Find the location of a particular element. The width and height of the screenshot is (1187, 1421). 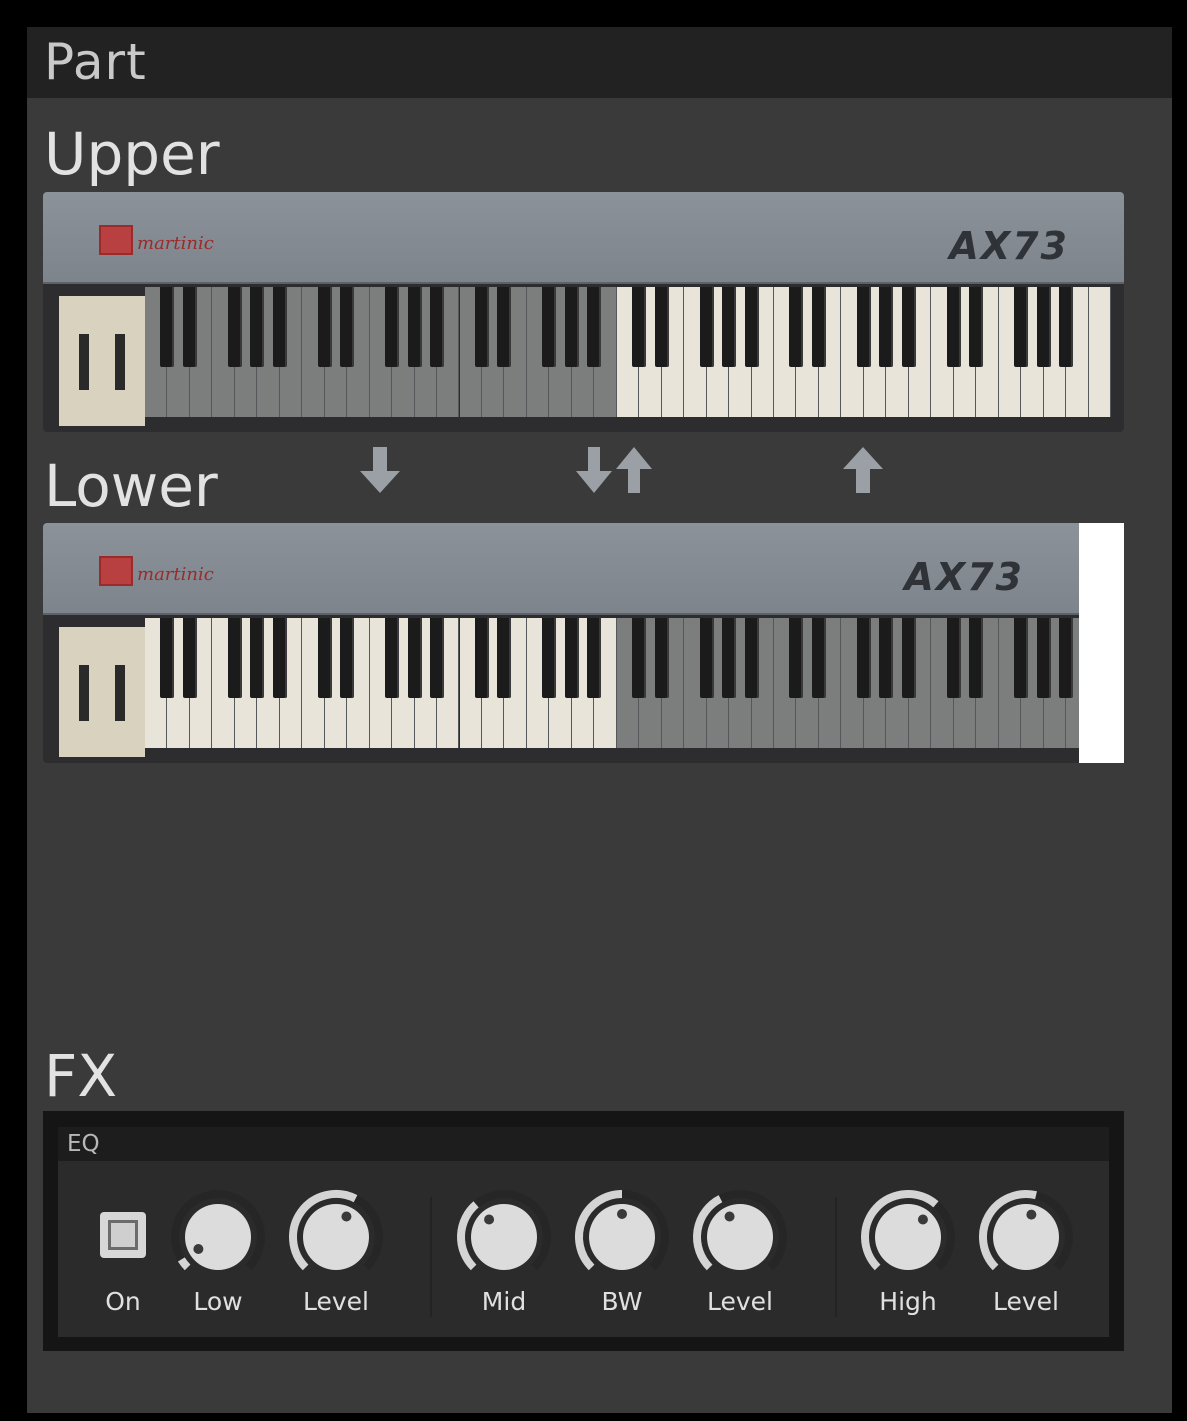

knob-label: Mid is located at coordinates (504, 1301).